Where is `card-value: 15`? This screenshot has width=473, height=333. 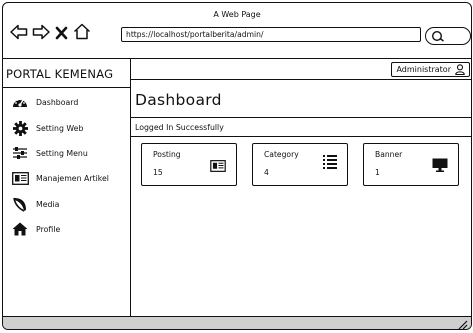
card-value: 15 is located at coordinates (158, 172).